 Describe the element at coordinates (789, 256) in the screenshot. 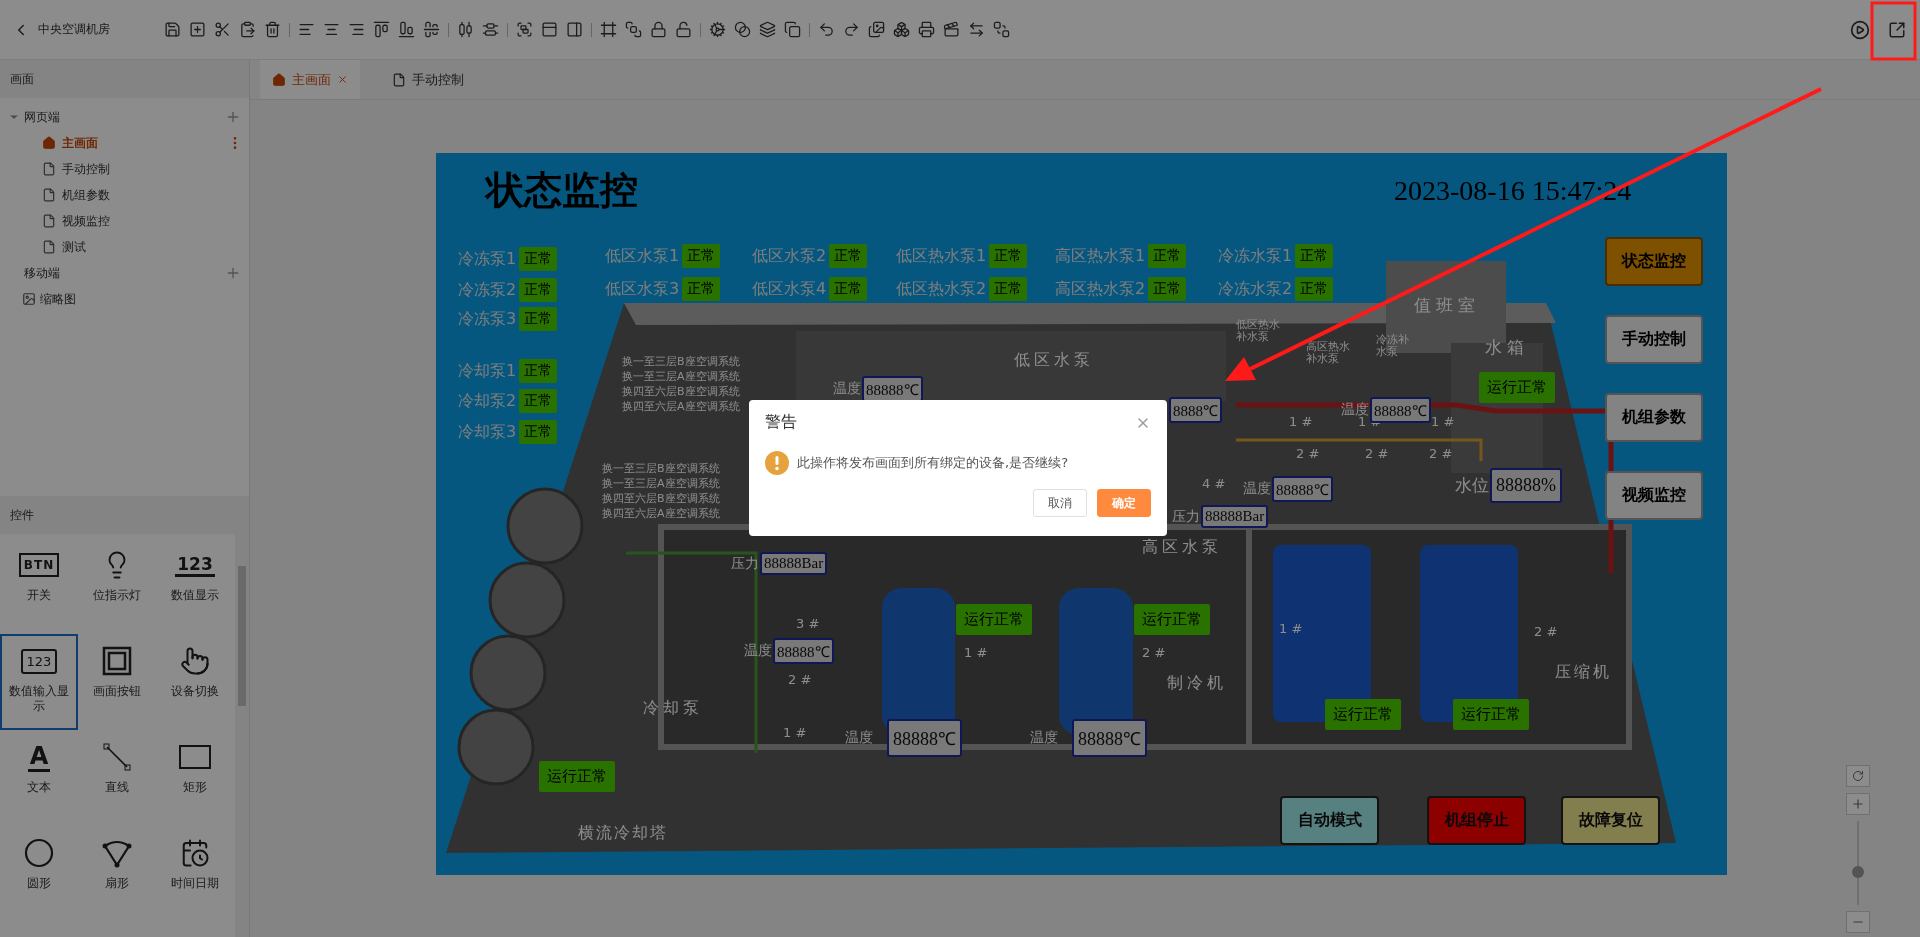

I see `pump-name: 低区水泵2` at that location.